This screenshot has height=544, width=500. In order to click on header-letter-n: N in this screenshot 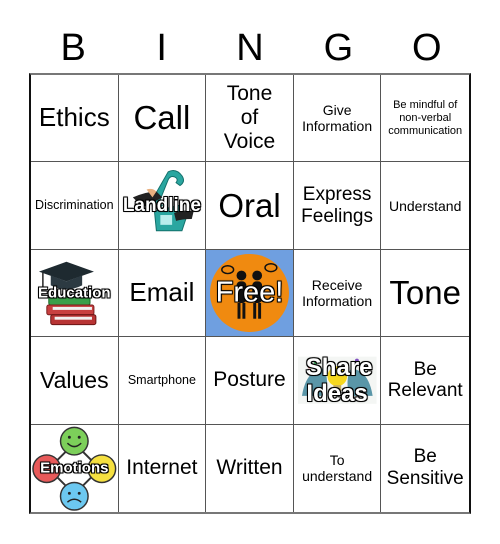, I will do `click(250, 48)`.